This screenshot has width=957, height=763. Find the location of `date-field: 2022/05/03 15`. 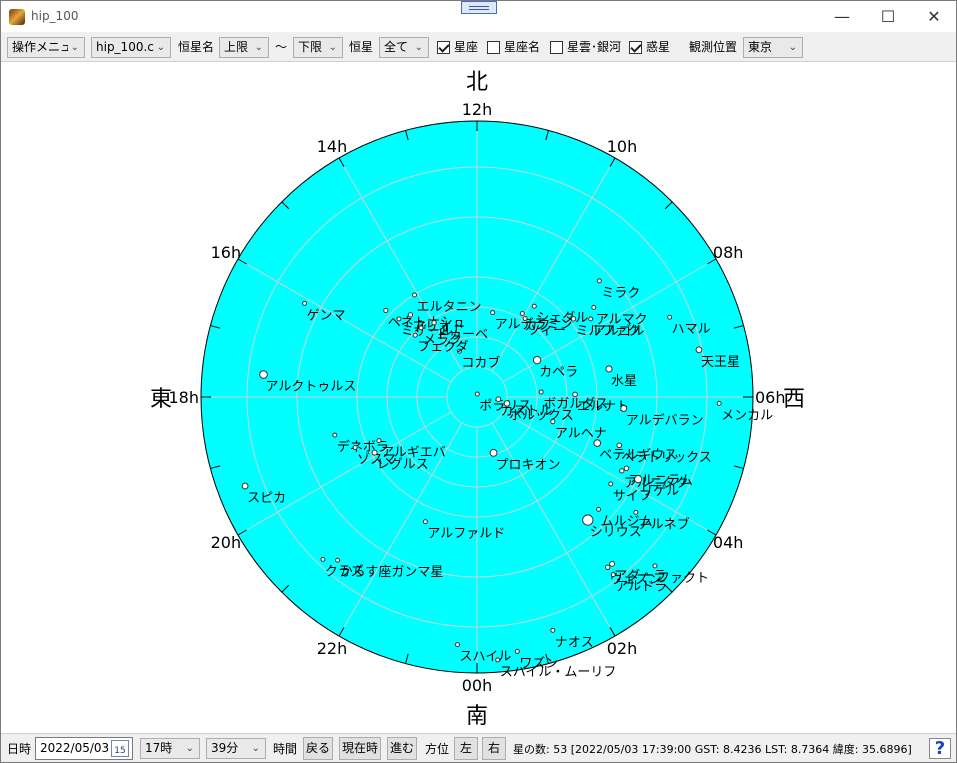

date-field: 2022/05/03 15 is located at coordinates (84, 748).